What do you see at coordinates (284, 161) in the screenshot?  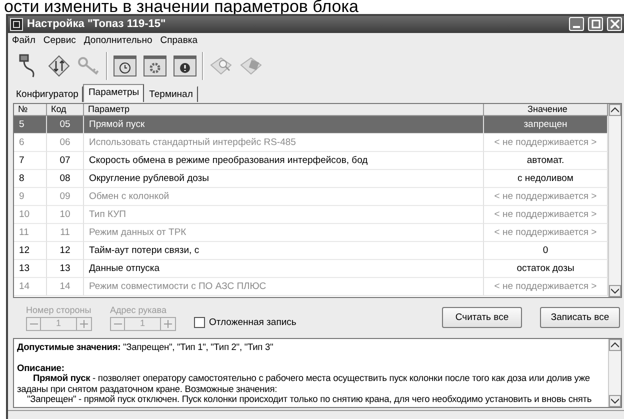 I see `table-cell: Скорость обмена в режиме преобразования интерфейсов, бод` at bounding box center [284, 161].